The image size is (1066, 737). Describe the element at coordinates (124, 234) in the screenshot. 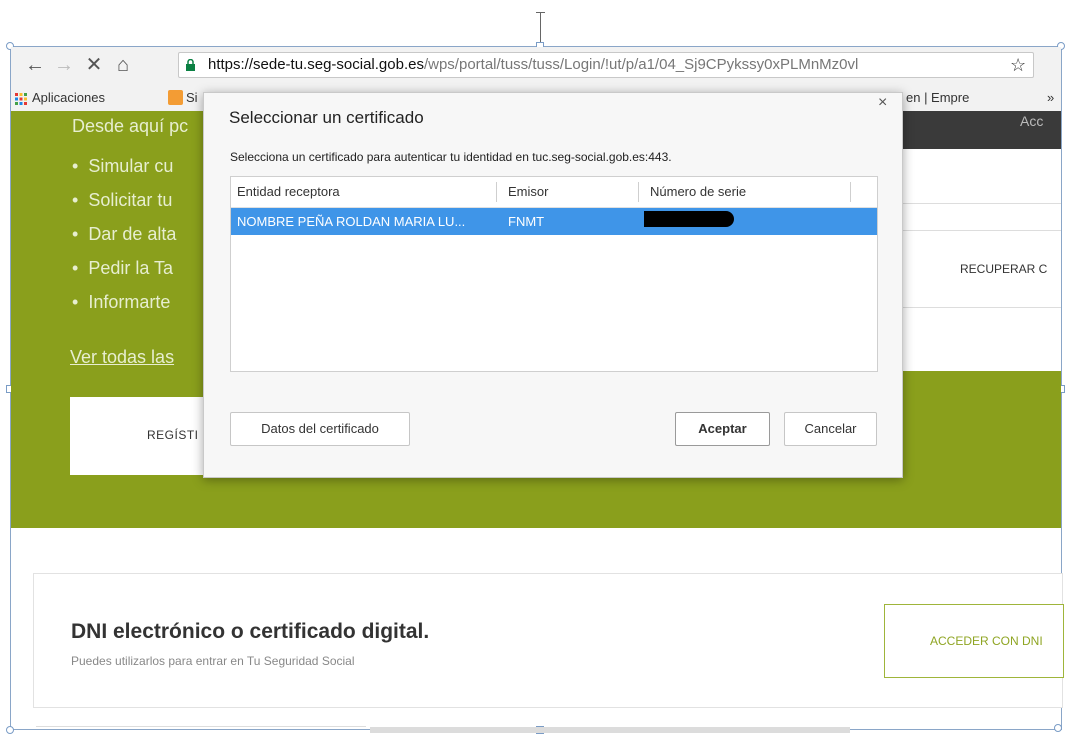

I see `bullet-item: • Dar de alta` at that location.